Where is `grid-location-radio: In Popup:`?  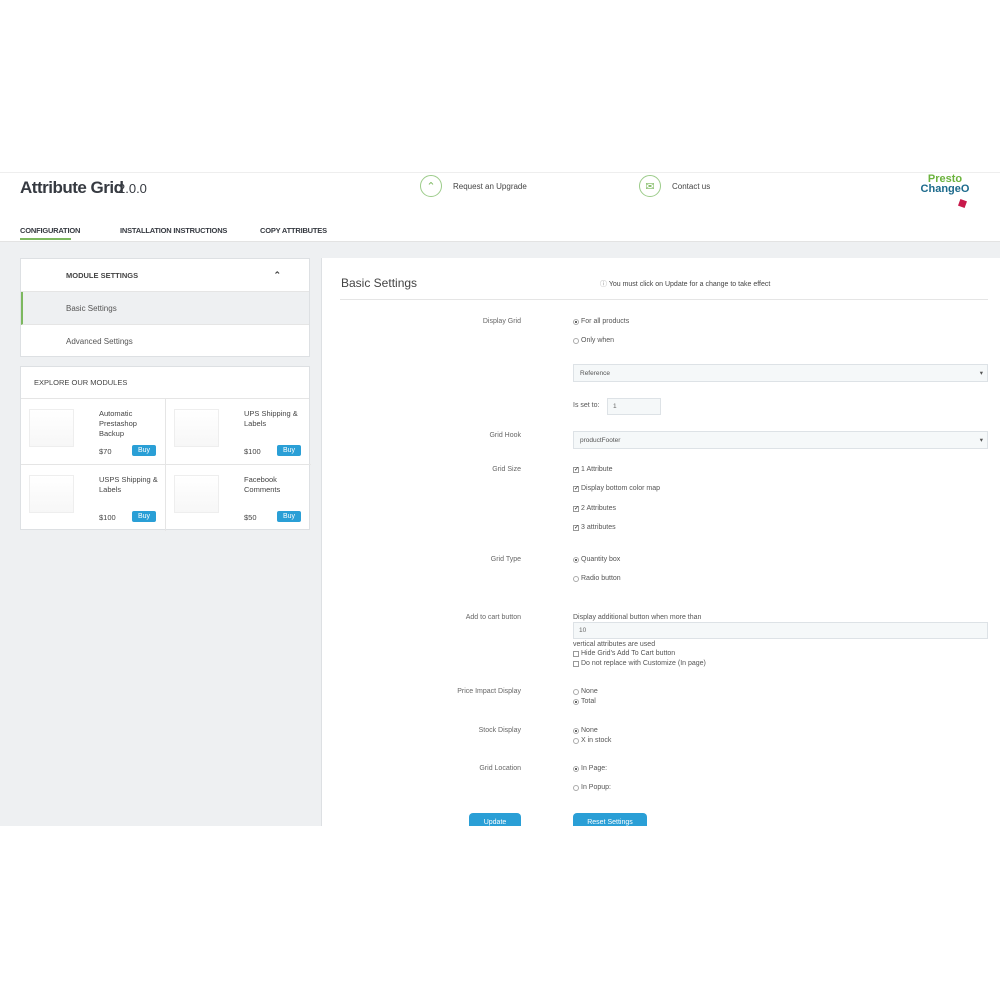 grid-location-radio: In Popup: is located at coordinates (592, 787).